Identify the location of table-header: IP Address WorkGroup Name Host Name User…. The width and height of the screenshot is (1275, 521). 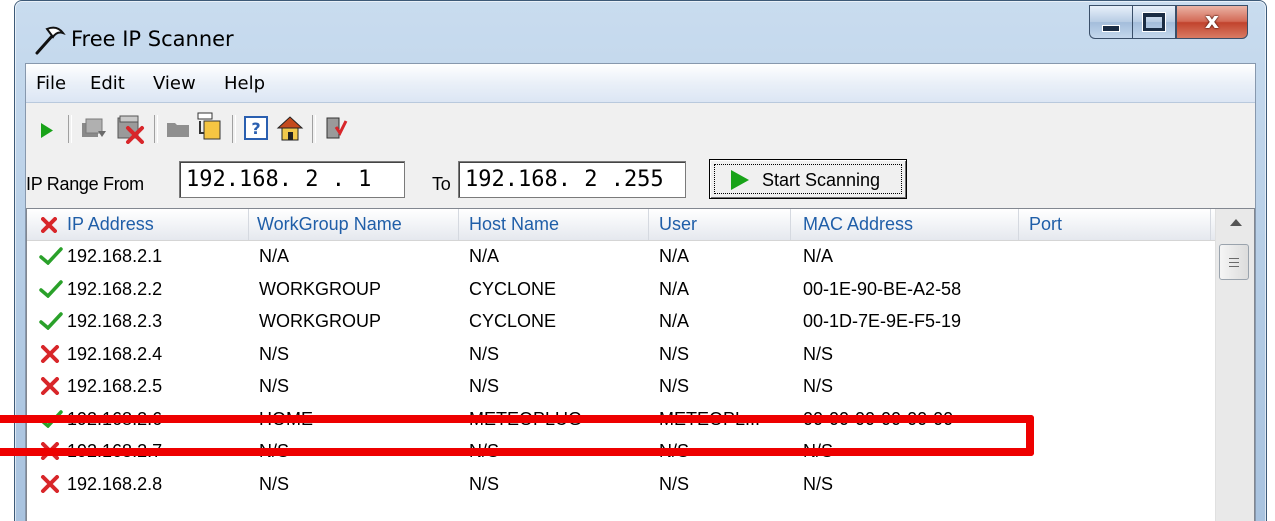
(621, 225).